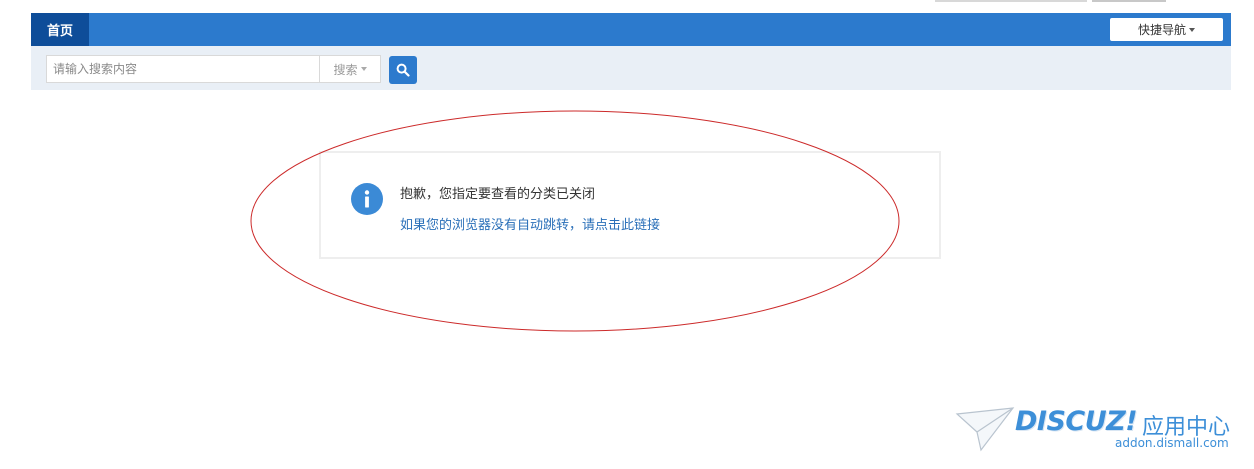 This screenshot has width=1254, height=469. What do you see at coordinates (1161, 30) in the screenshot?
I see `quick-nav-label: 快捷导航` at bounding box center [1161, 30].